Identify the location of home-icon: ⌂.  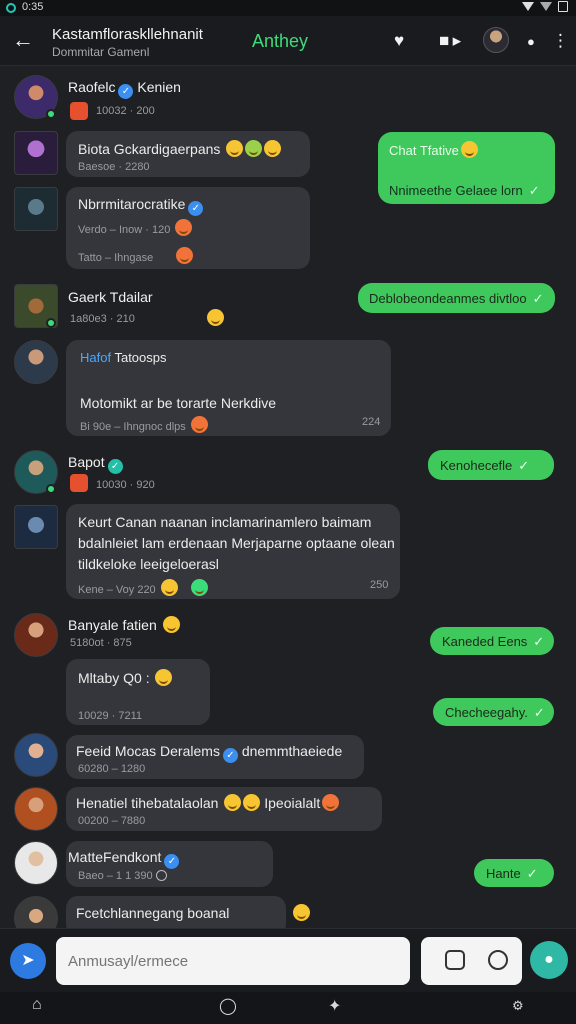
(37, 1005).